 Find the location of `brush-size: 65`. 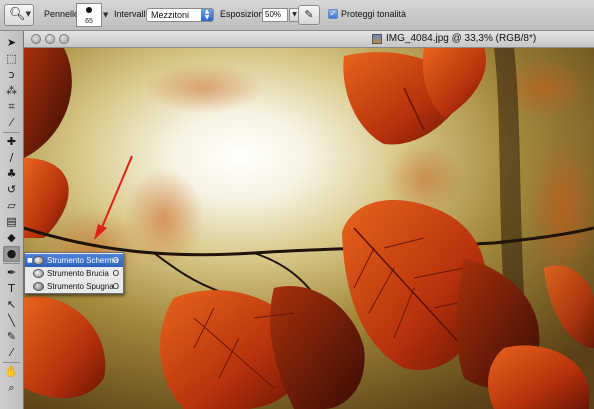

brush-size: 65 is located at coordinates (89, 21).